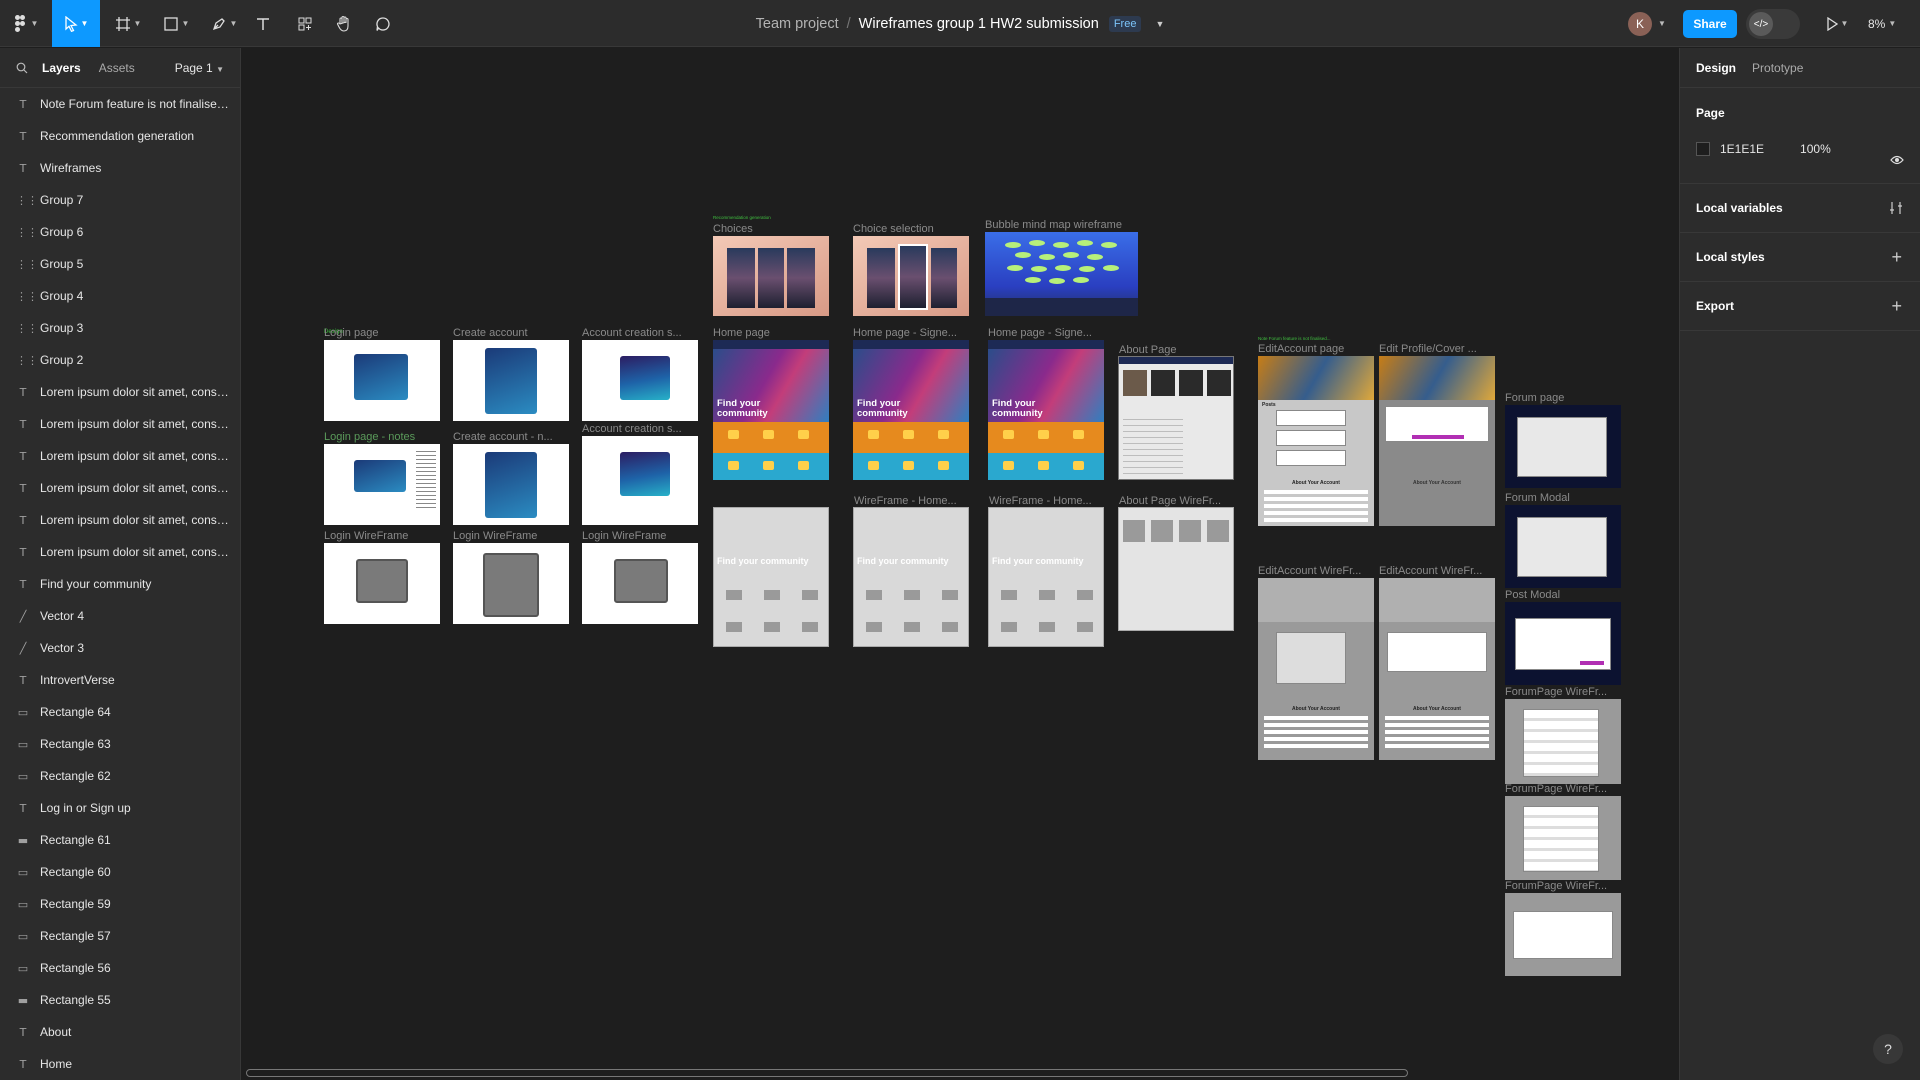 This screenshot has height=1080, width=1920. I want to click on layer-item: ⋮⋮ Group 5, so click(120, 264).